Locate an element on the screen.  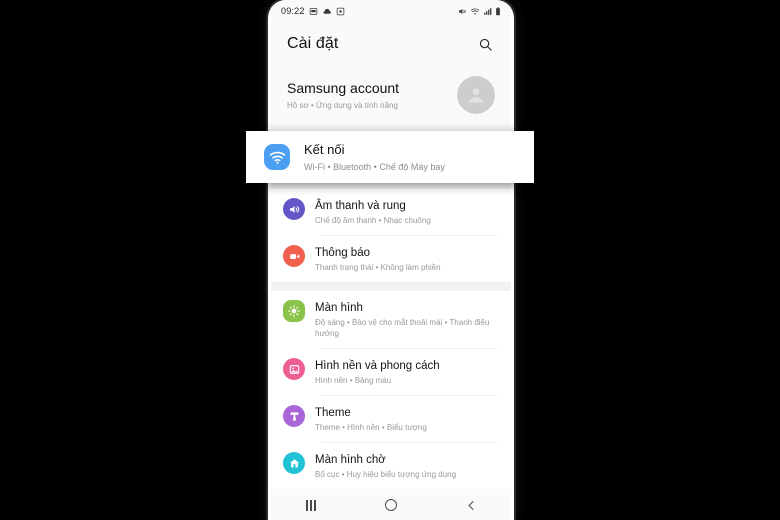
page-title: Cài đặt is located at coordinates (313, 43).